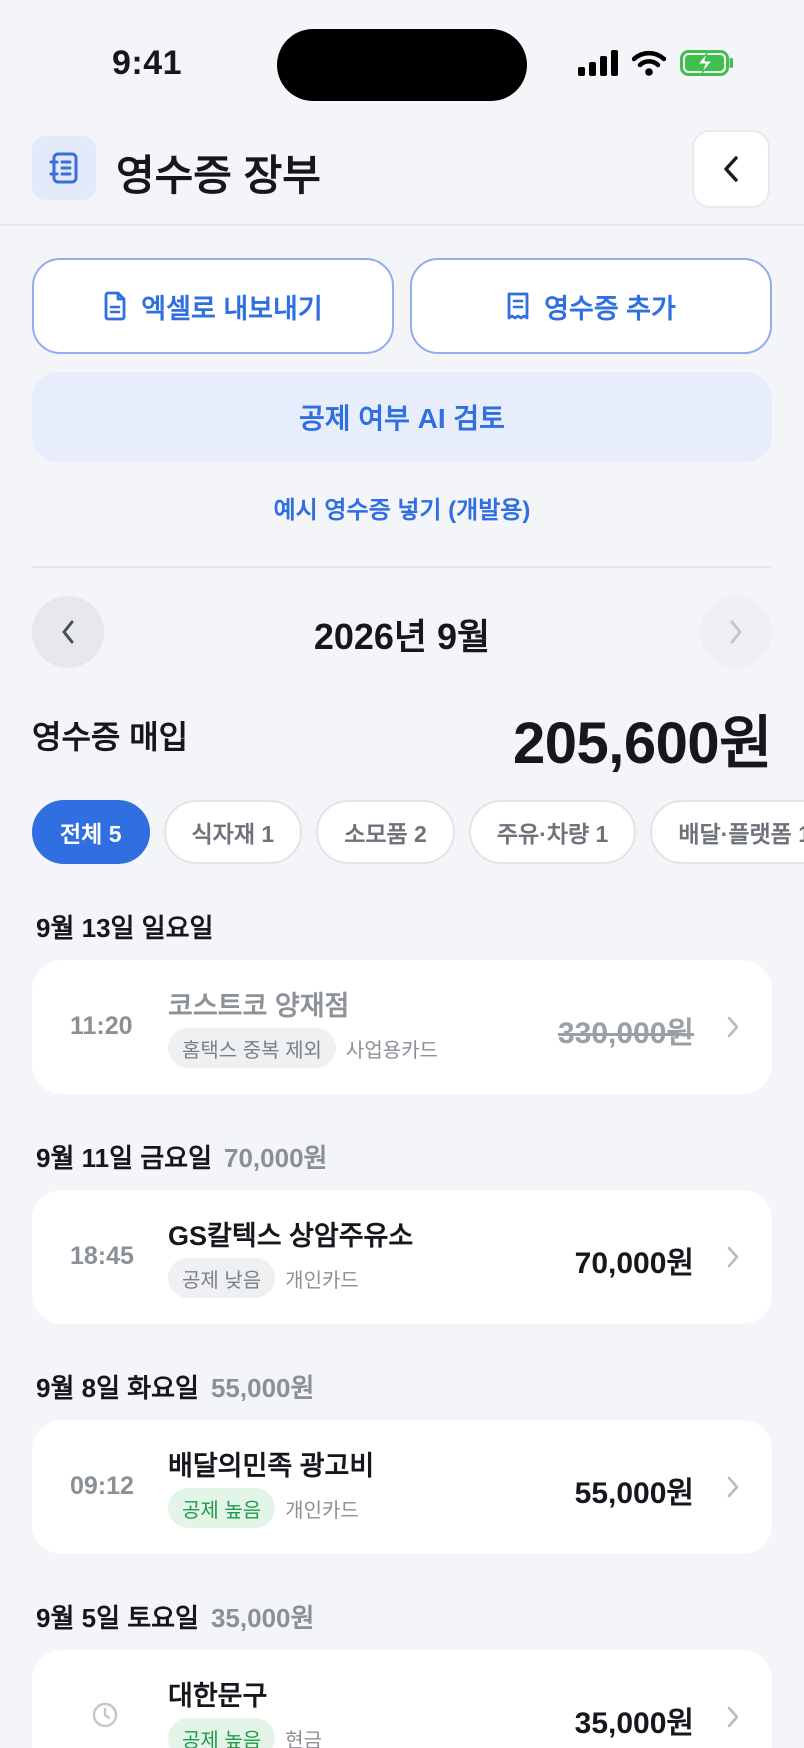  Describe the element at coordinates (402, 507) in the screenshot. I see `dev-sample-link: 예시 영수증 넣기 (개발용)` at that location.